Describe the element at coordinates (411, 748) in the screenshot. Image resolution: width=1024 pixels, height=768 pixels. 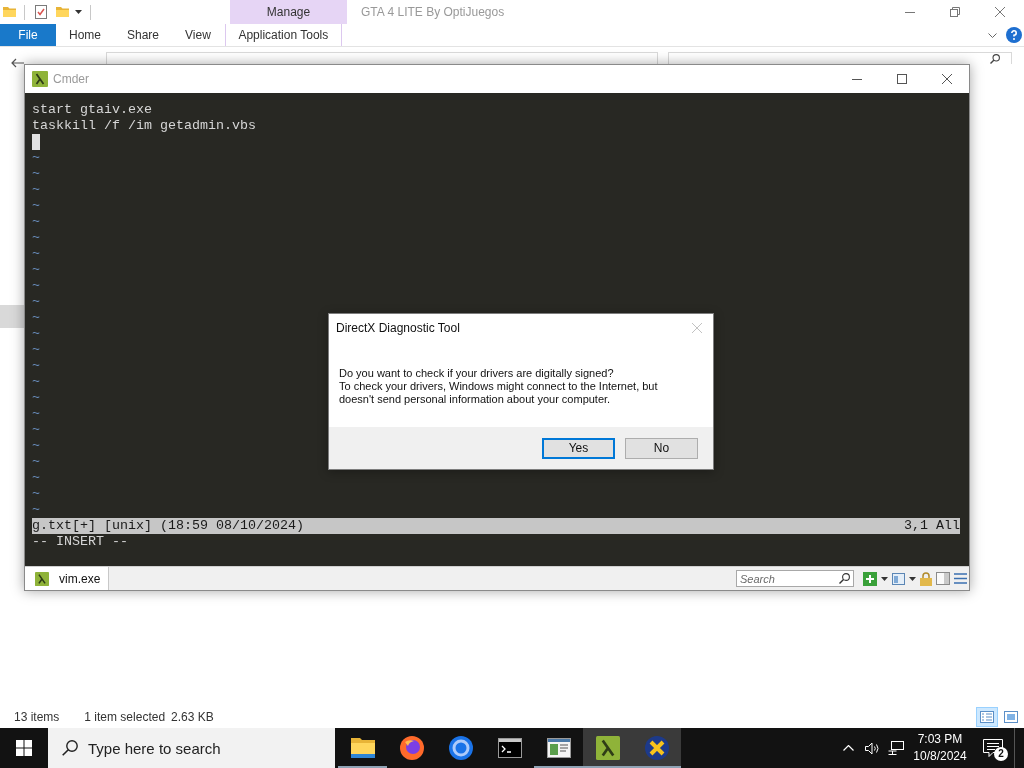
I see `browser-icon` at that location.